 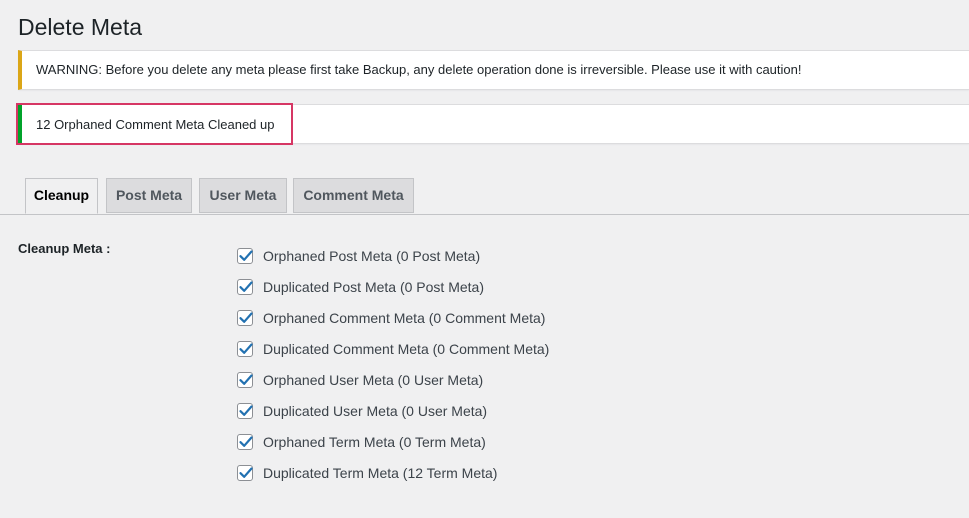 I want to click on duplicated-comment-meta-checkbox, so click(x=245, y=348).